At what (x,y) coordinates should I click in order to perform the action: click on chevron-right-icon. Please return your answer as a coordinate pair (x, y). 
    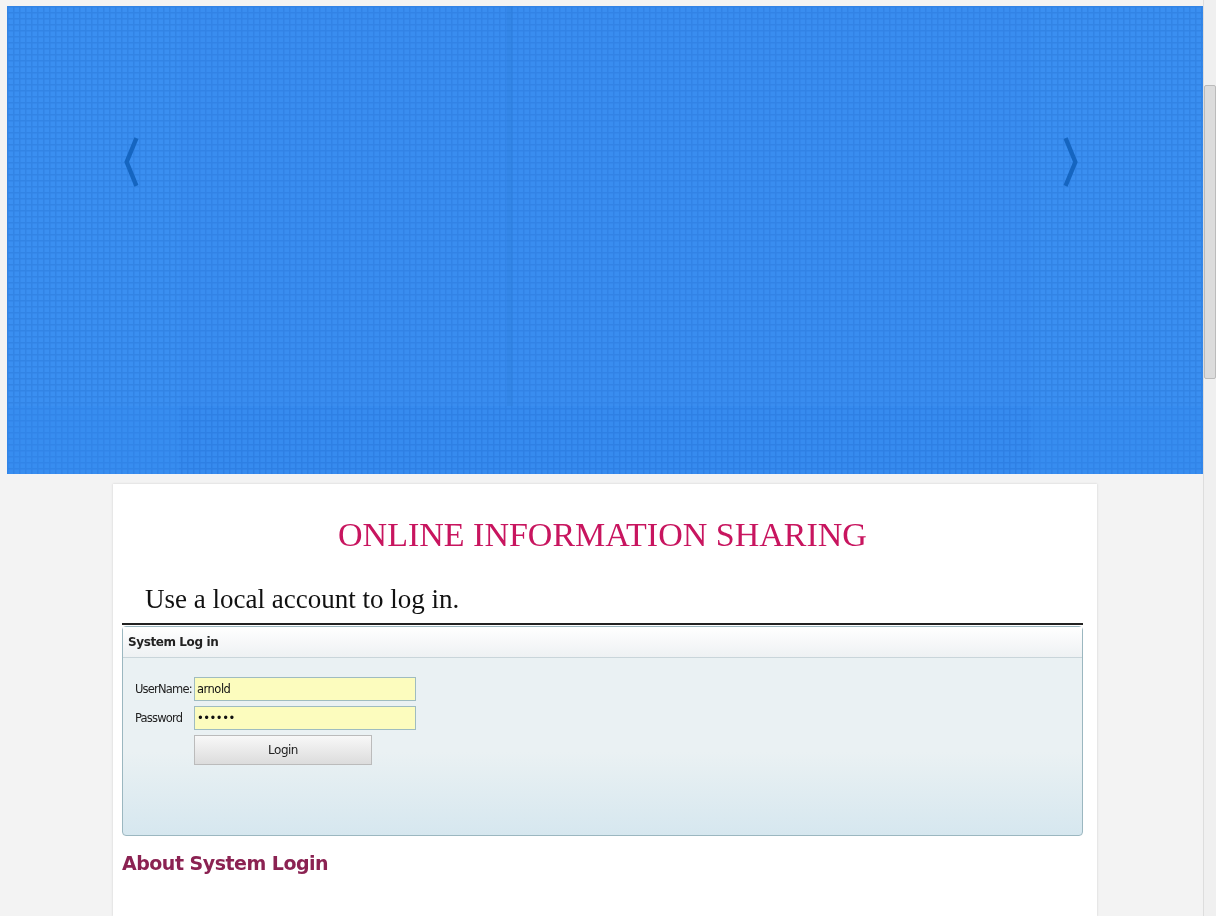
    Looking at the image, I should click on (1071, 162).